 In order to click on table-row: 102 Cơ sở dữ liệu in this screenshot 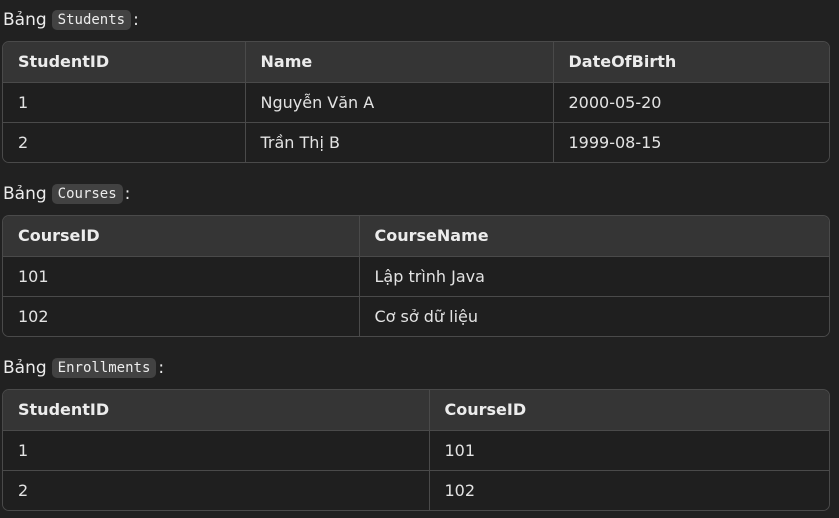, I will do `click(416, 315)`.